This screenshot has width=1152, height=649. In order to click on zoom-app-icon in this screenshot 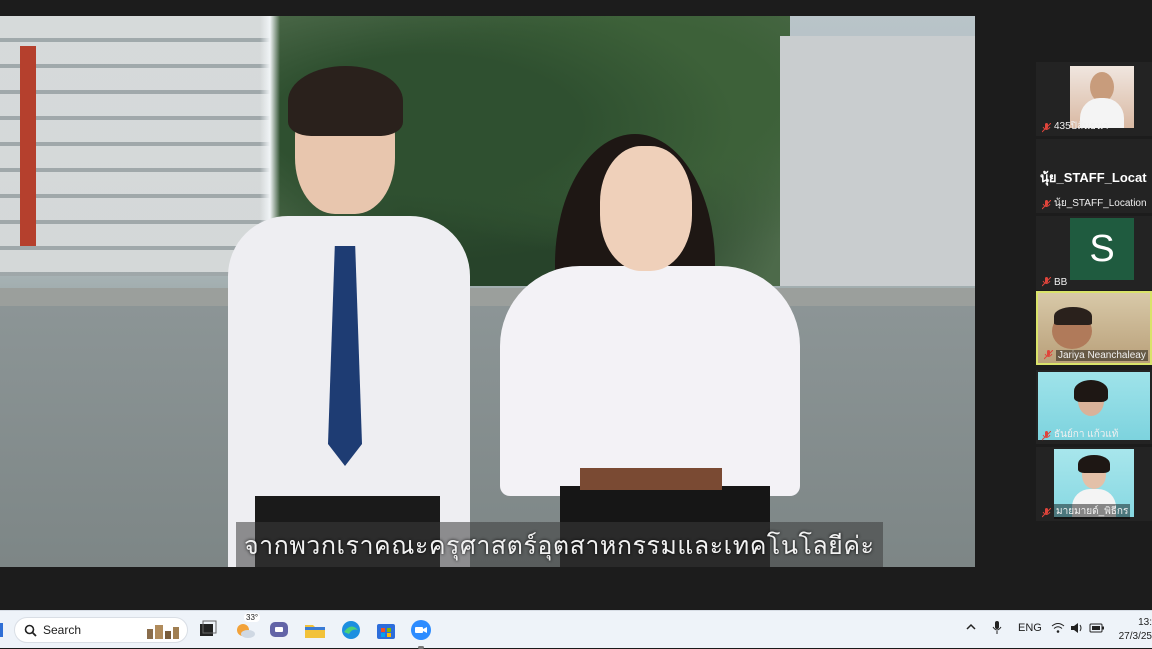, I will do `click(421, 633)`.